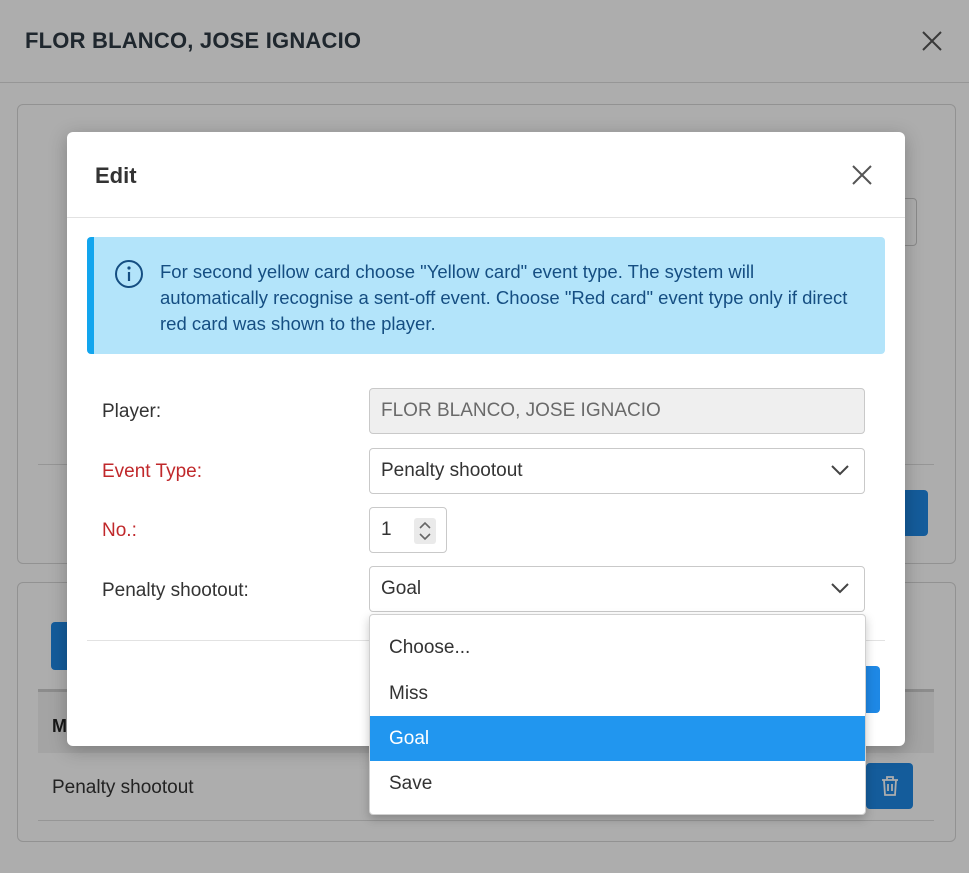 This screenshot has height=873, width=969. What do you see at coordinates (617, 783) in the screenshot?
I see `option-save: Save` at bounding box center [617, 783].